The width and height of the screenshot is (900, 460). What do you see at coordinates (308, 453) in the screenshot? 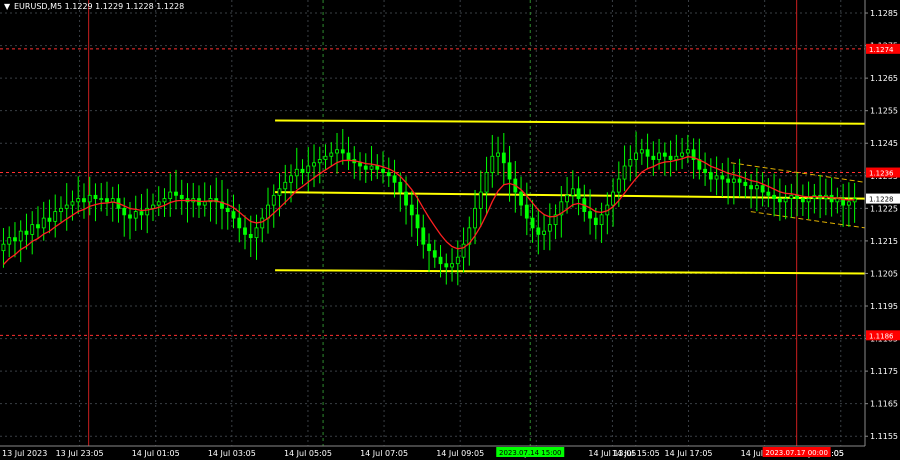
I see `x-tick-label: 14 Jul 05:05` at bounding box center [308, 453].